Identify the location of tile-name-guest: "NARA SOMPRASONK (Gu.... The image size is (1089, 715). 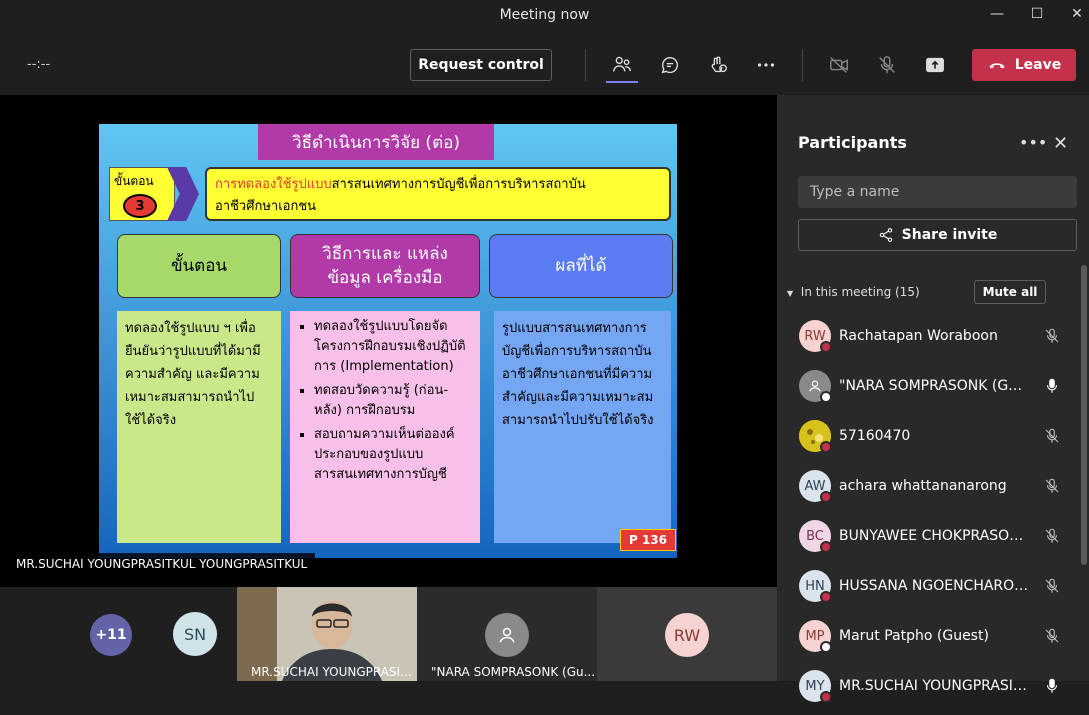
(513, 672).